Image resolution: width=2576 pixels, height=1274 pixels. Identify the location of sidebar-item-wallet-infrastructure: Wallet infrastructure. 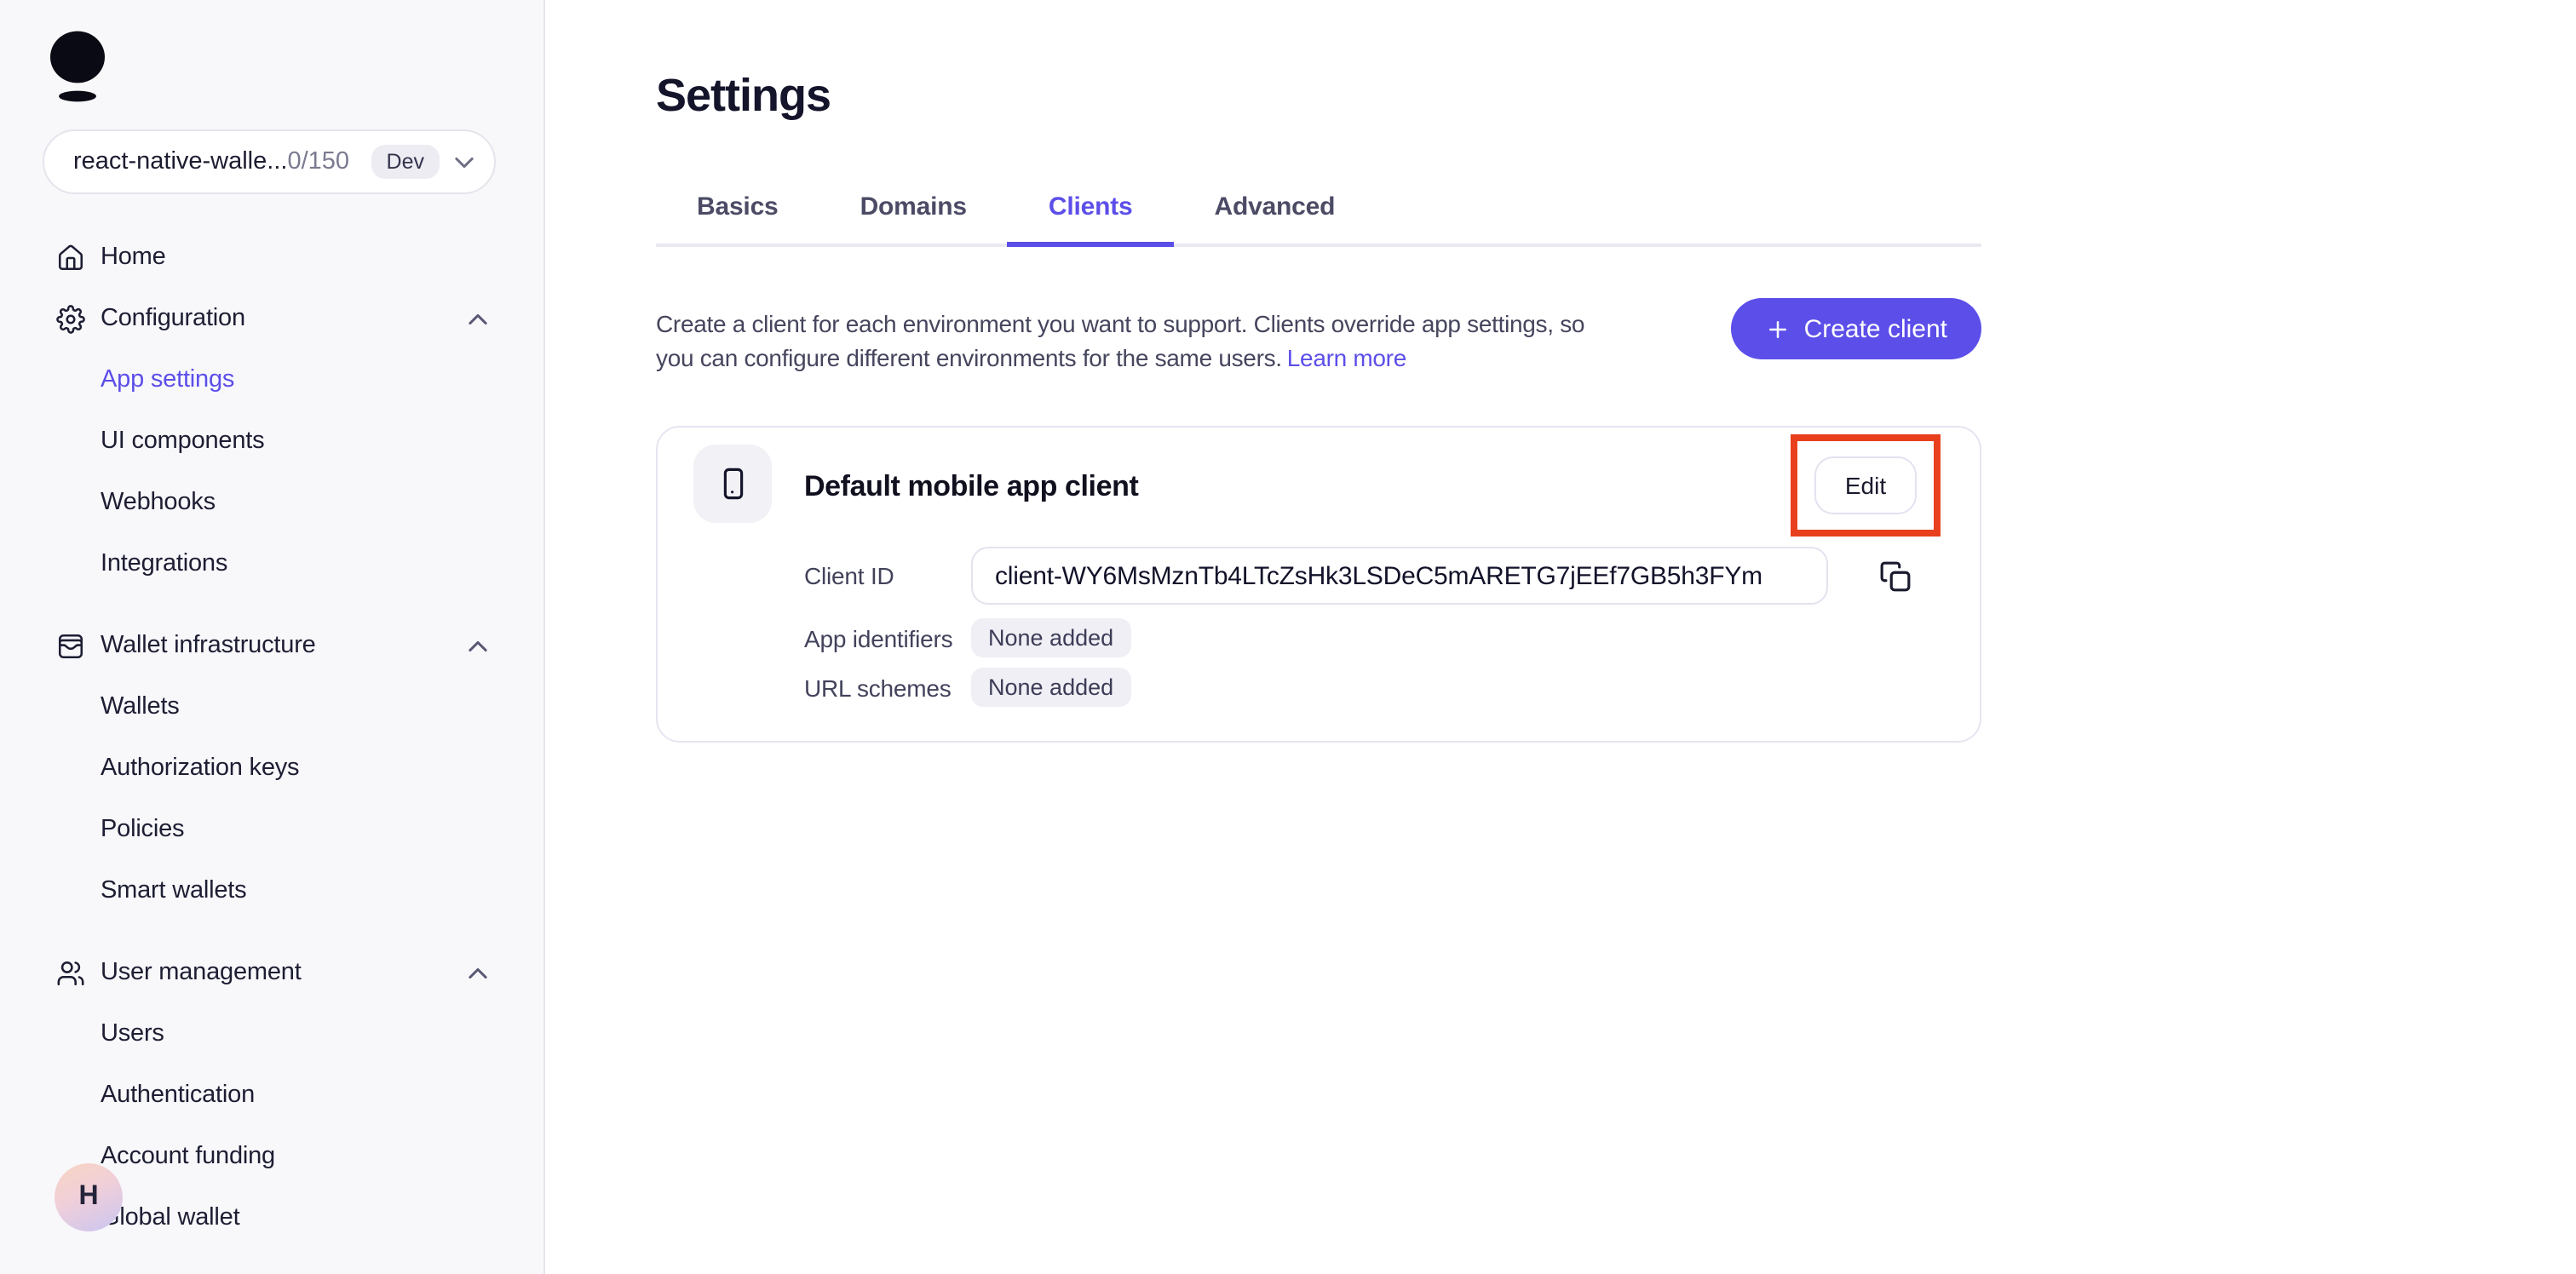
(272, 645).